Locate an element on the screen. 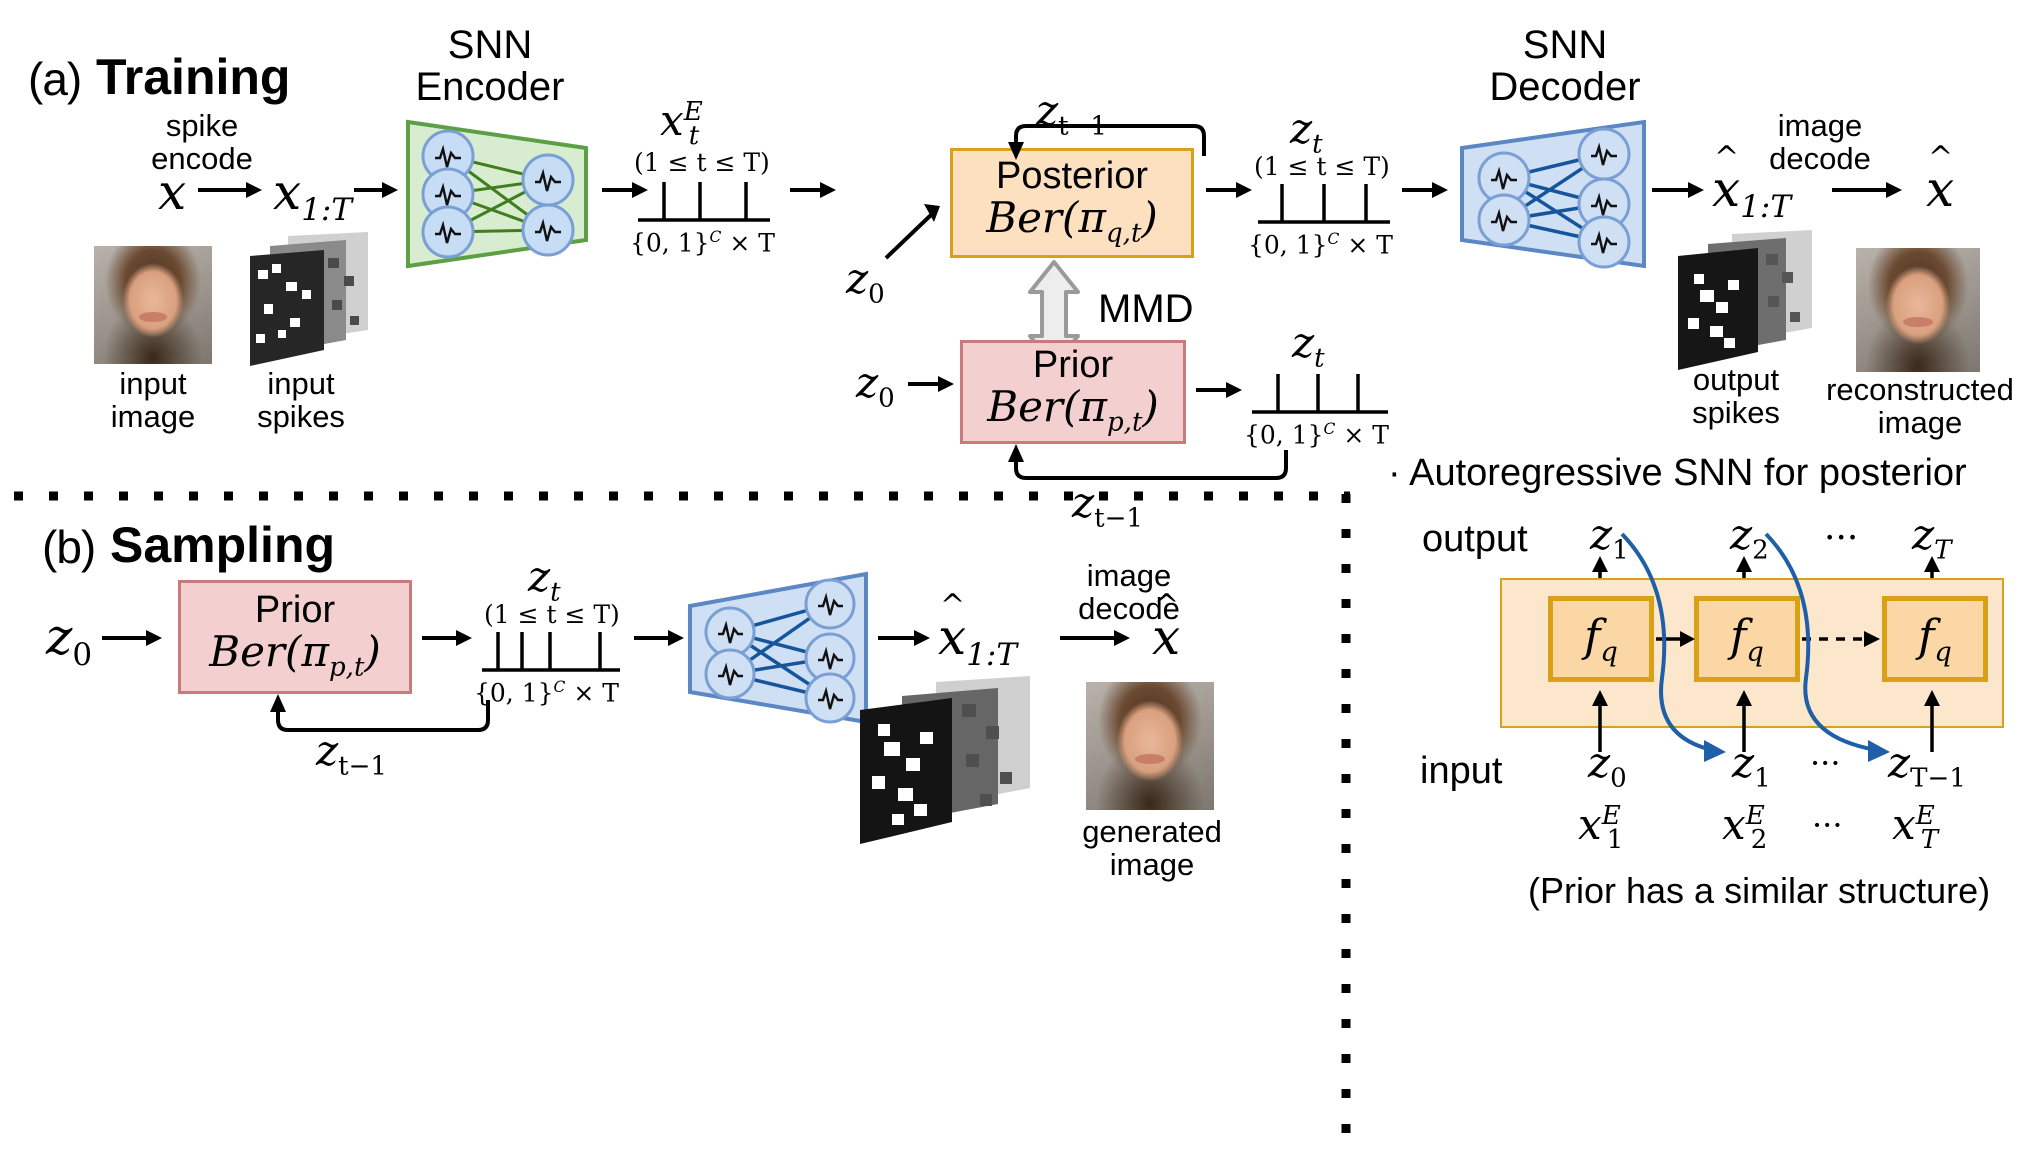 Image resolution: width=2043 pixels, height=1168 pixels. arrow-prior-to-zt is located at coordinates (1220, 390).